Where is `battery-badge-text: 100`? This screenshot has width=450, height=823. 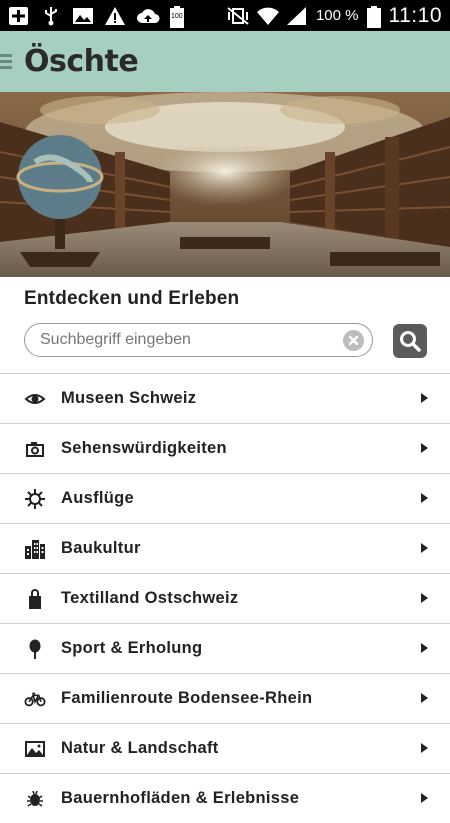
battery-badge-text: 100 is located at coordinates (177, 16).